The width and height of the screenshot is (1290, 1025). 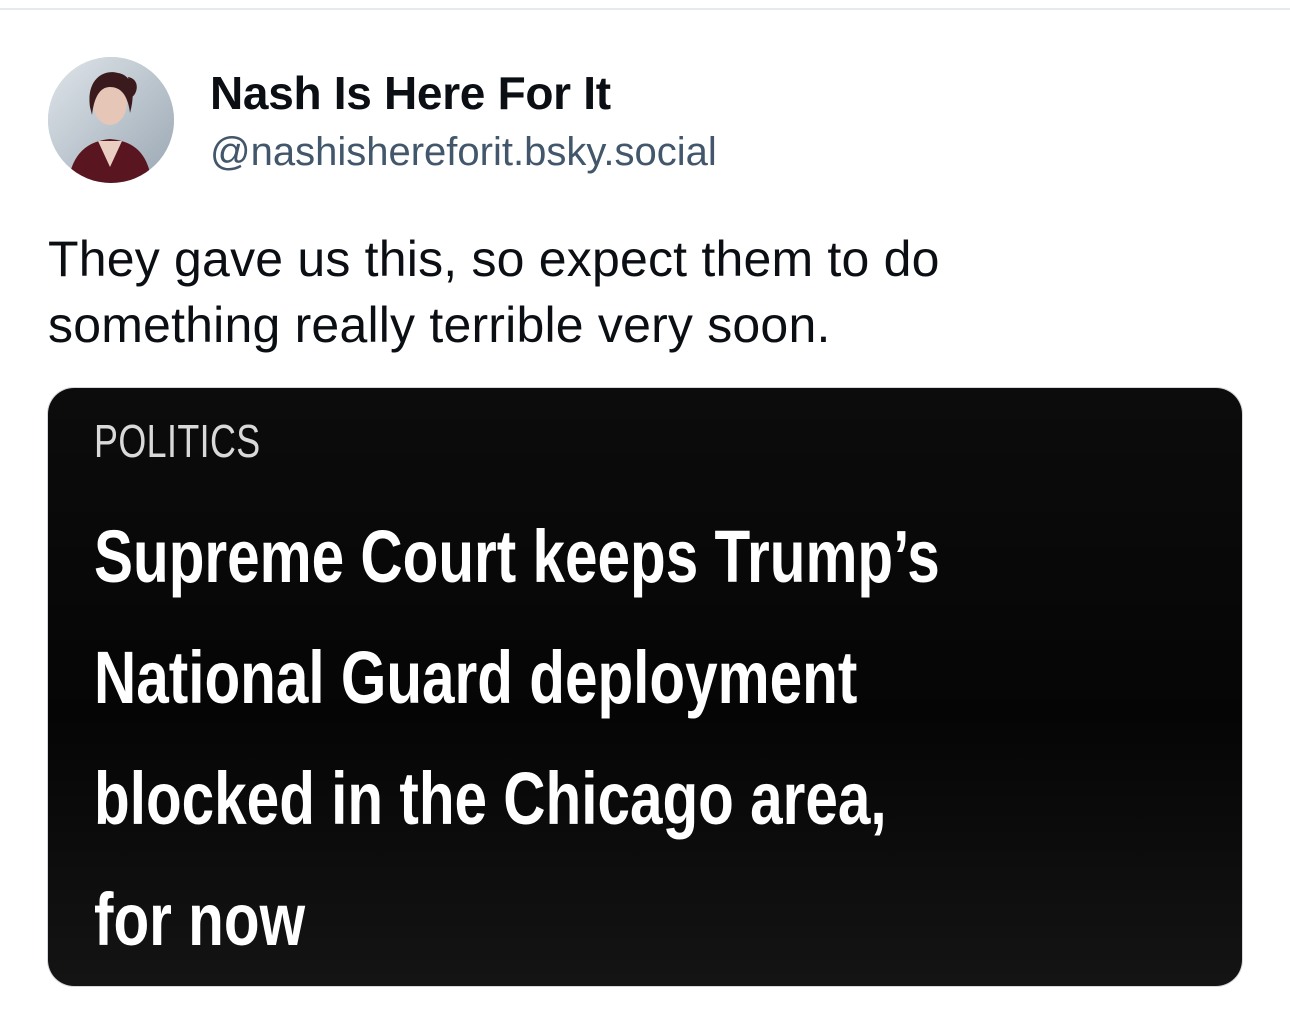 I want to click on author-display-name: Nash Is Here For It, so click(x=410, y=93).